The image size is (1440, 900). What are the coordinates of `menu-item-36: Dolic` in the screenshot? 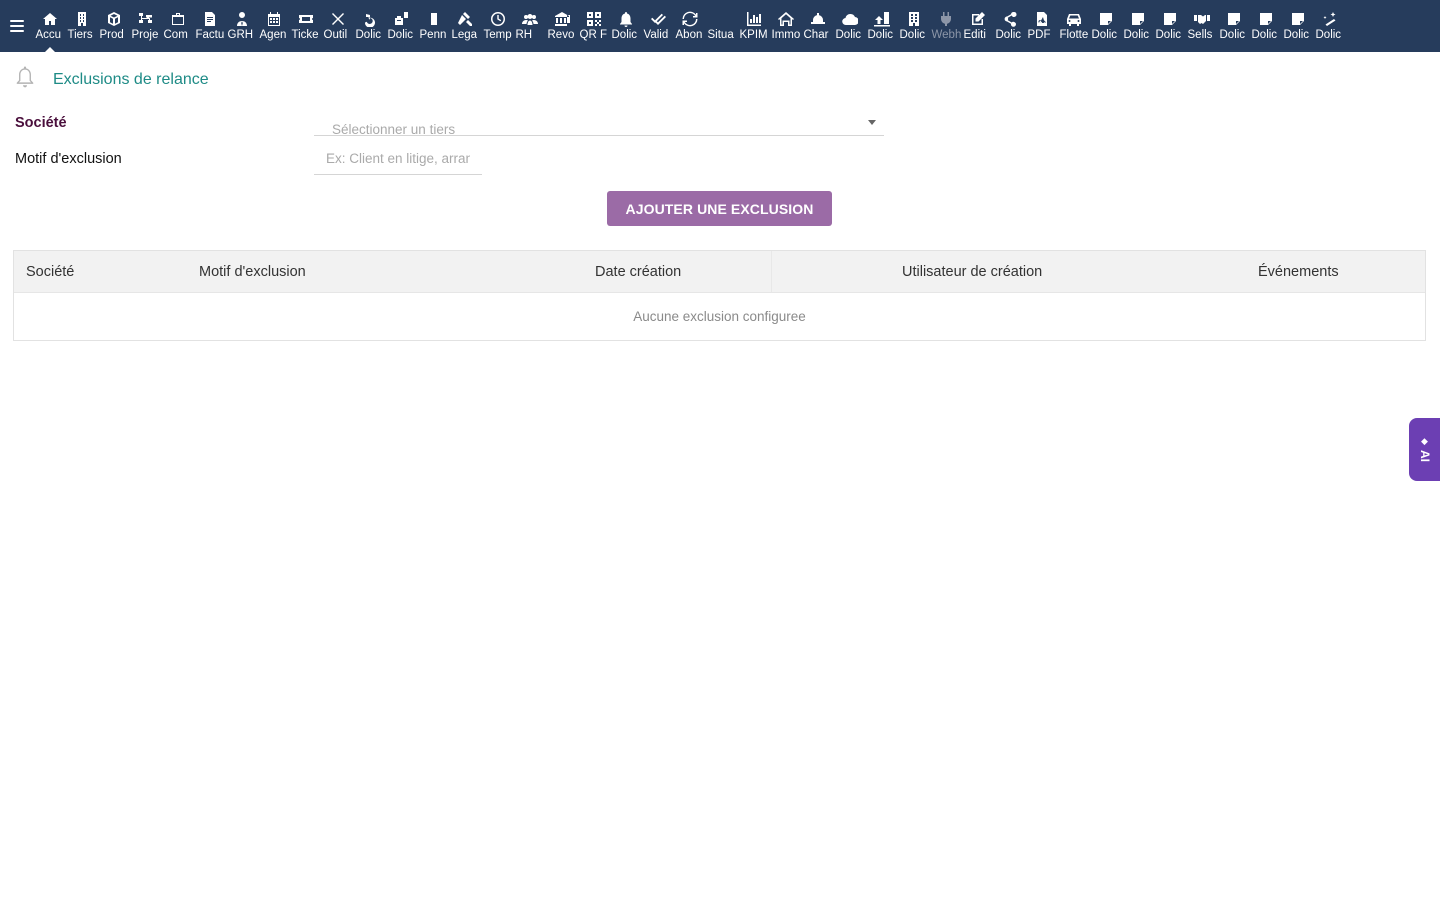 It's located at (1170, 26).